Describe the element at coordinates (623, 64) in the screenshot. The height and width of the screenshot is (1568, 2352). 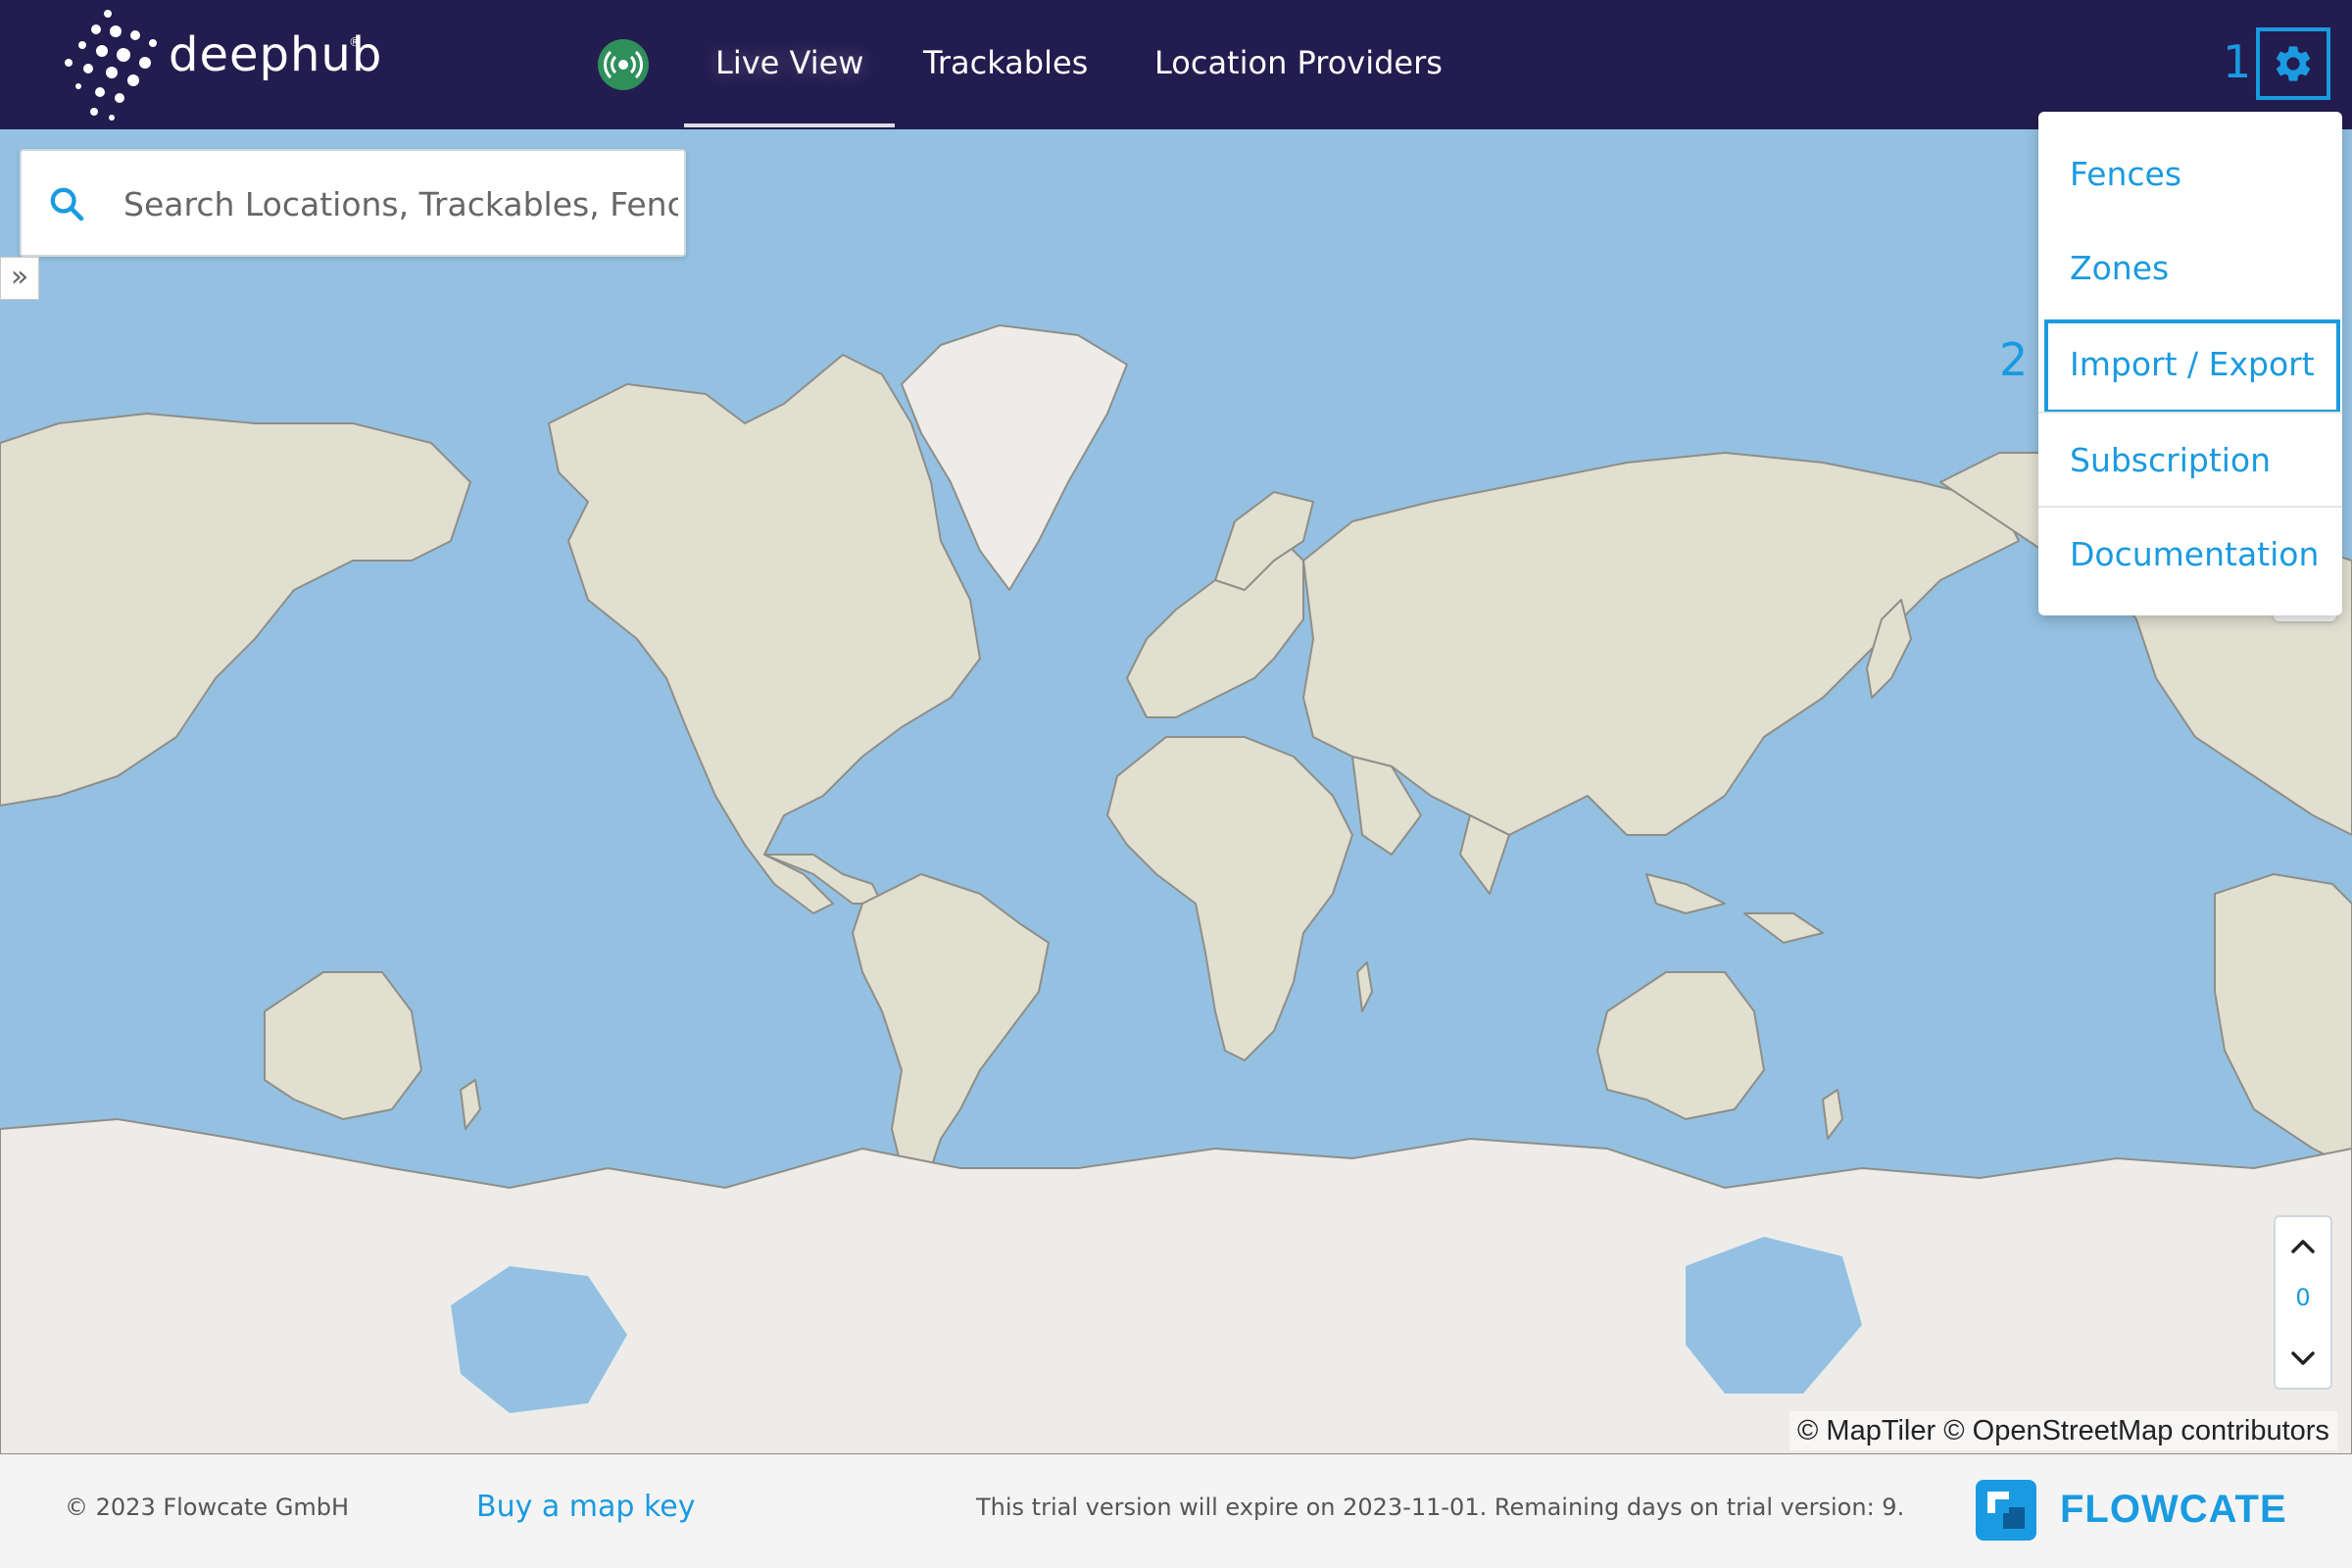
I see `live-broadcast-icon` at that location.